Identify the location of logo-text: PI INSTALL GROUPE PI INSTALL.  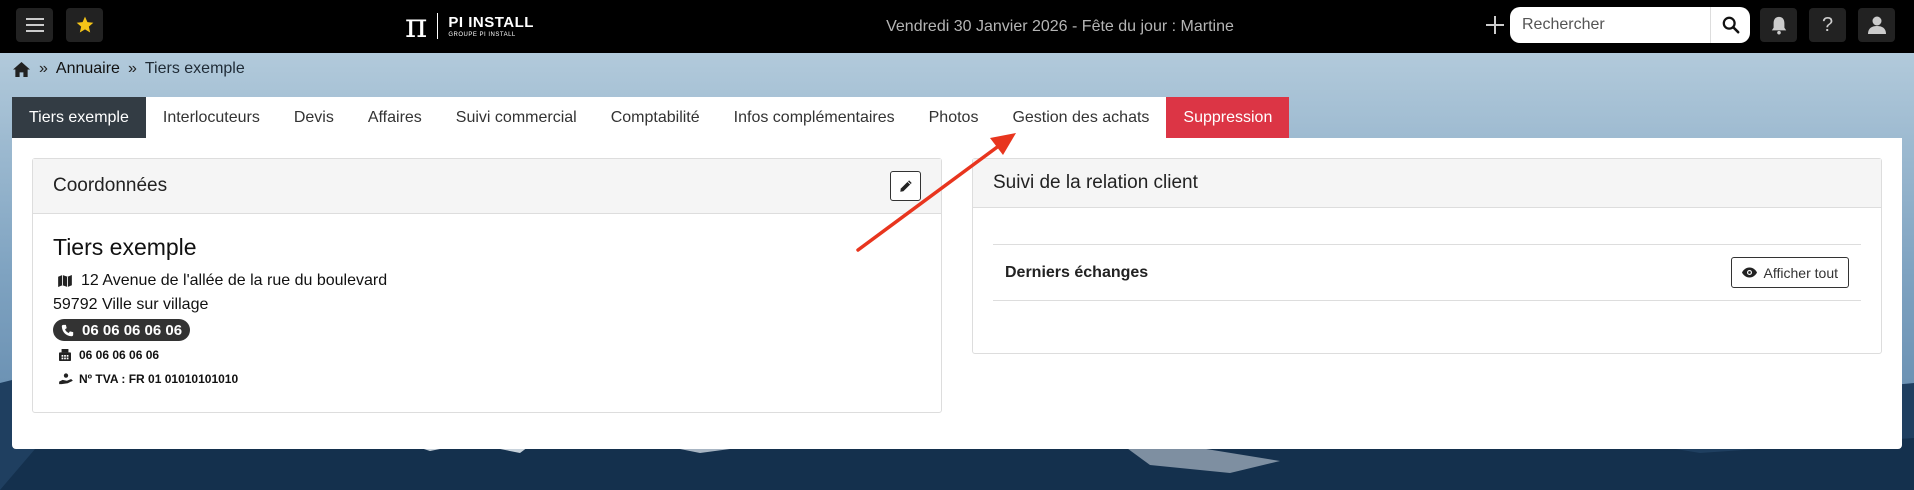
(491, 26).